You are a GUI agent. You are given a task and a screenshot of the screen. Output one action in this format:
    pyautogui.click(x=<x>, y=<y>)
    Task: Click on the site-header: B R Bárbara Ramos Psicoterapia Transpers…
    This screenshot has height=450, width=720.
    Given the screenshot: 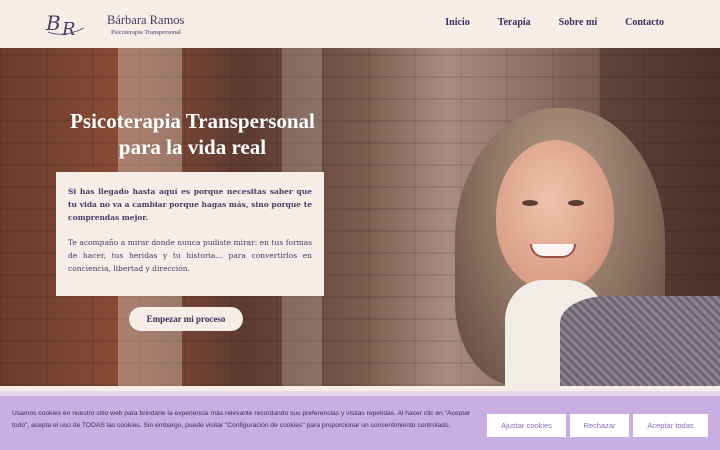 What is the action you would take?
    pyautogui.click(x=360, y=24)
    